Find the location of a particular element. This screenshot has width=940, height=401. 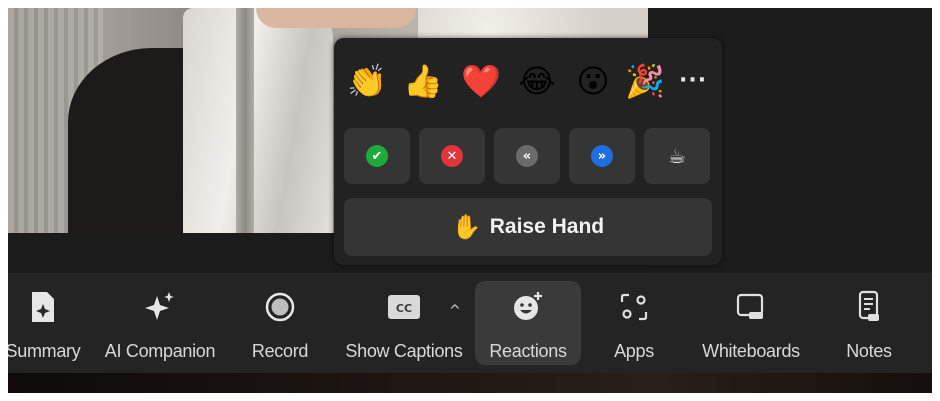

thumbs-up-emoji-button: 👍 is located at coordinates (423, 81).